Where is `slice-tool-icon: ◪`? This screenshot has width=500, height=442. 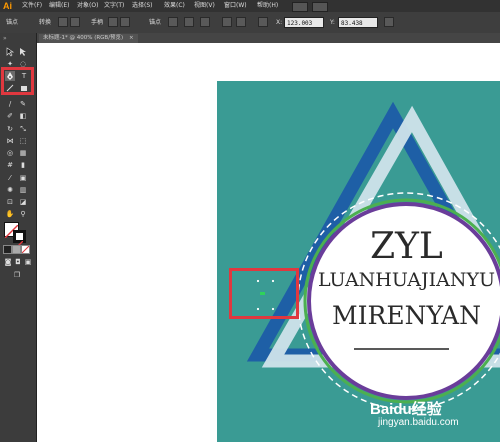 slice-tool-icon: ◪ is located at coordinates (23, 202).